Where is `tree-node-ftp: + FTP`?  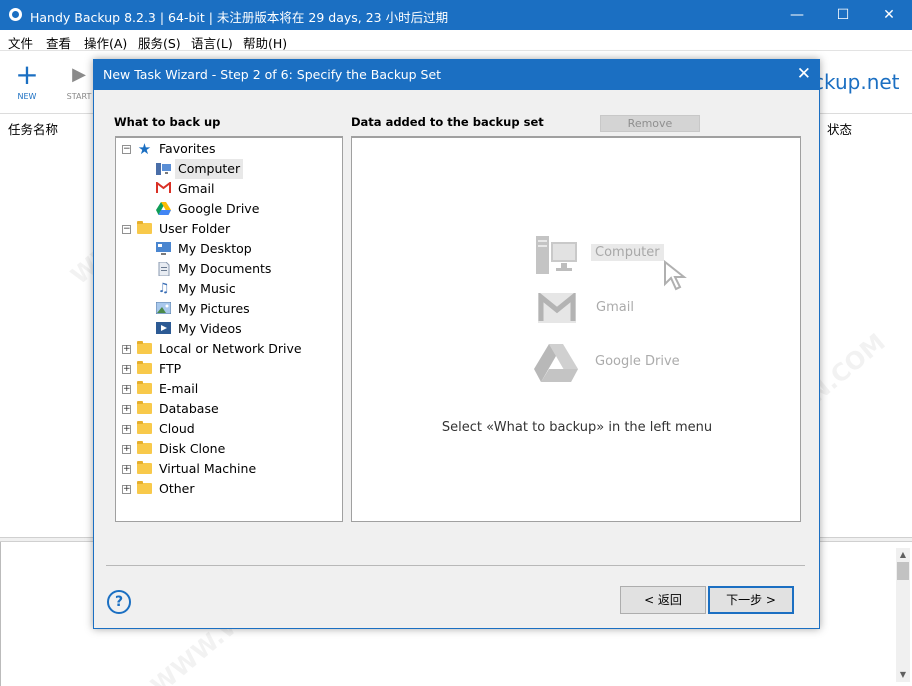 tree-node-ftp: + FTP is located at coordinates (229, 369).